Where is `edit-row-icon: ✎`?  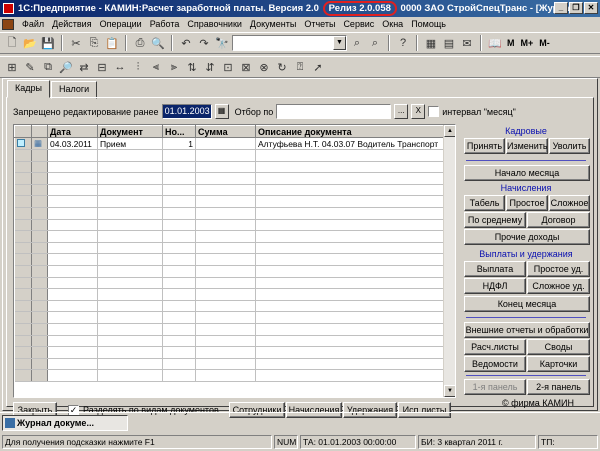 edit-row-icon: ✎ is located at coordinates (30, 67).